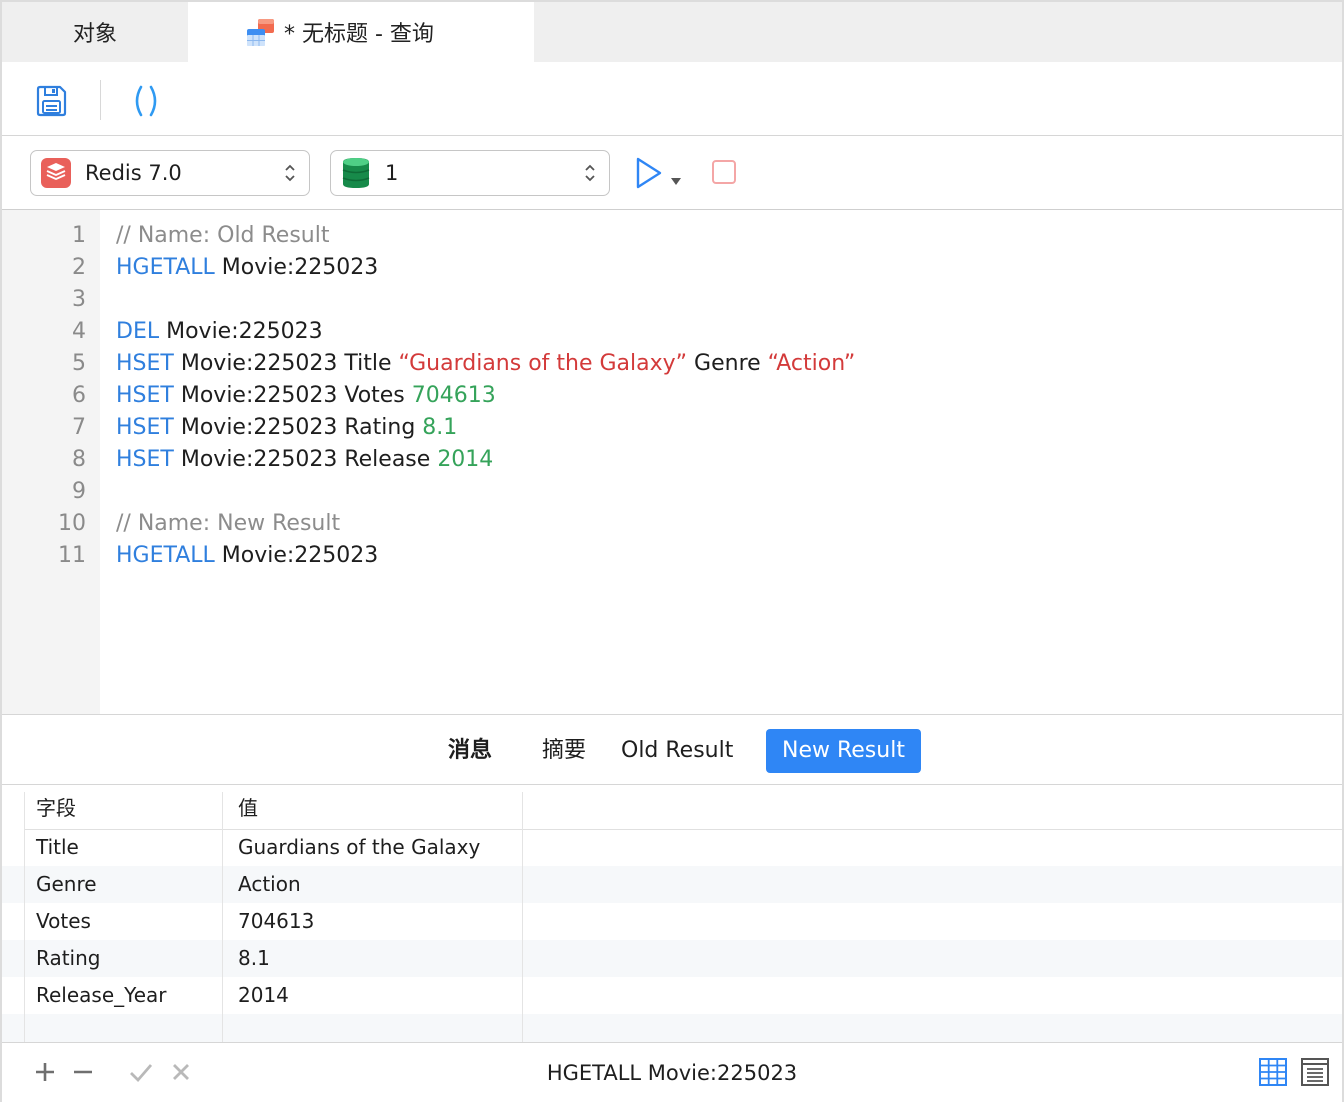  I want to click on tab-messages: 消息, so click(470, 751).